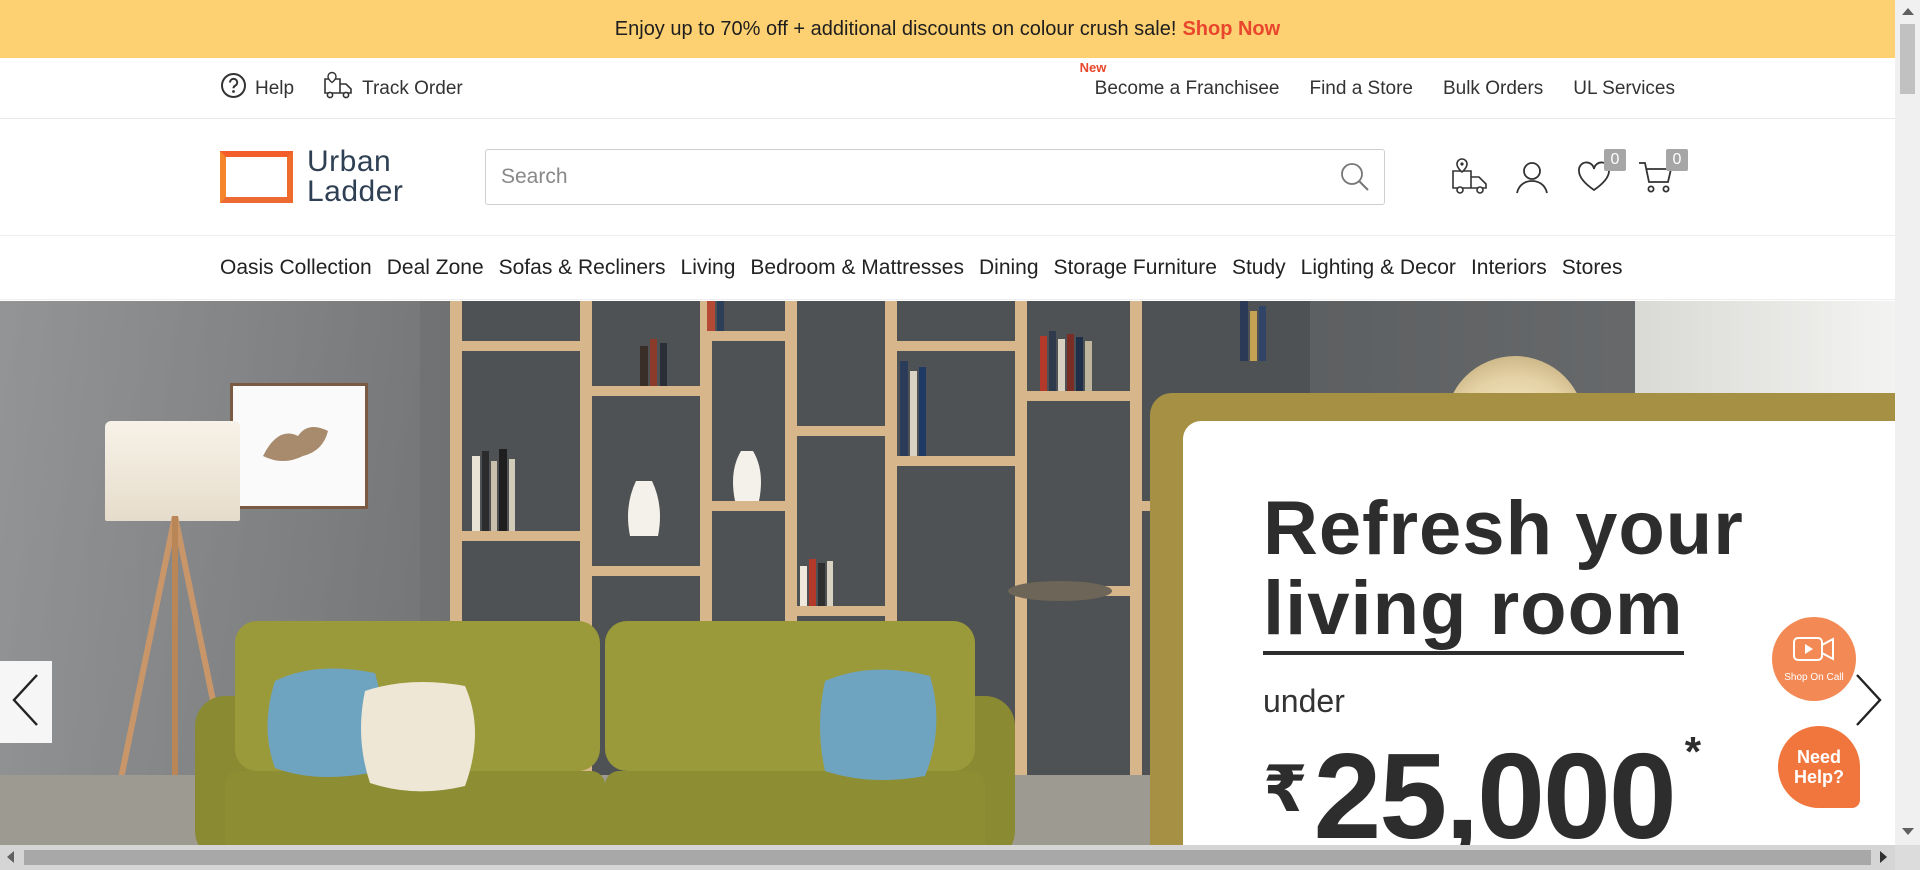 The width and height of the screenshot is (1920, 870). What do you see at coordinates (233, 88) in the screenshot?
I see `help-circle-icon` at bounding box center [233, 88].